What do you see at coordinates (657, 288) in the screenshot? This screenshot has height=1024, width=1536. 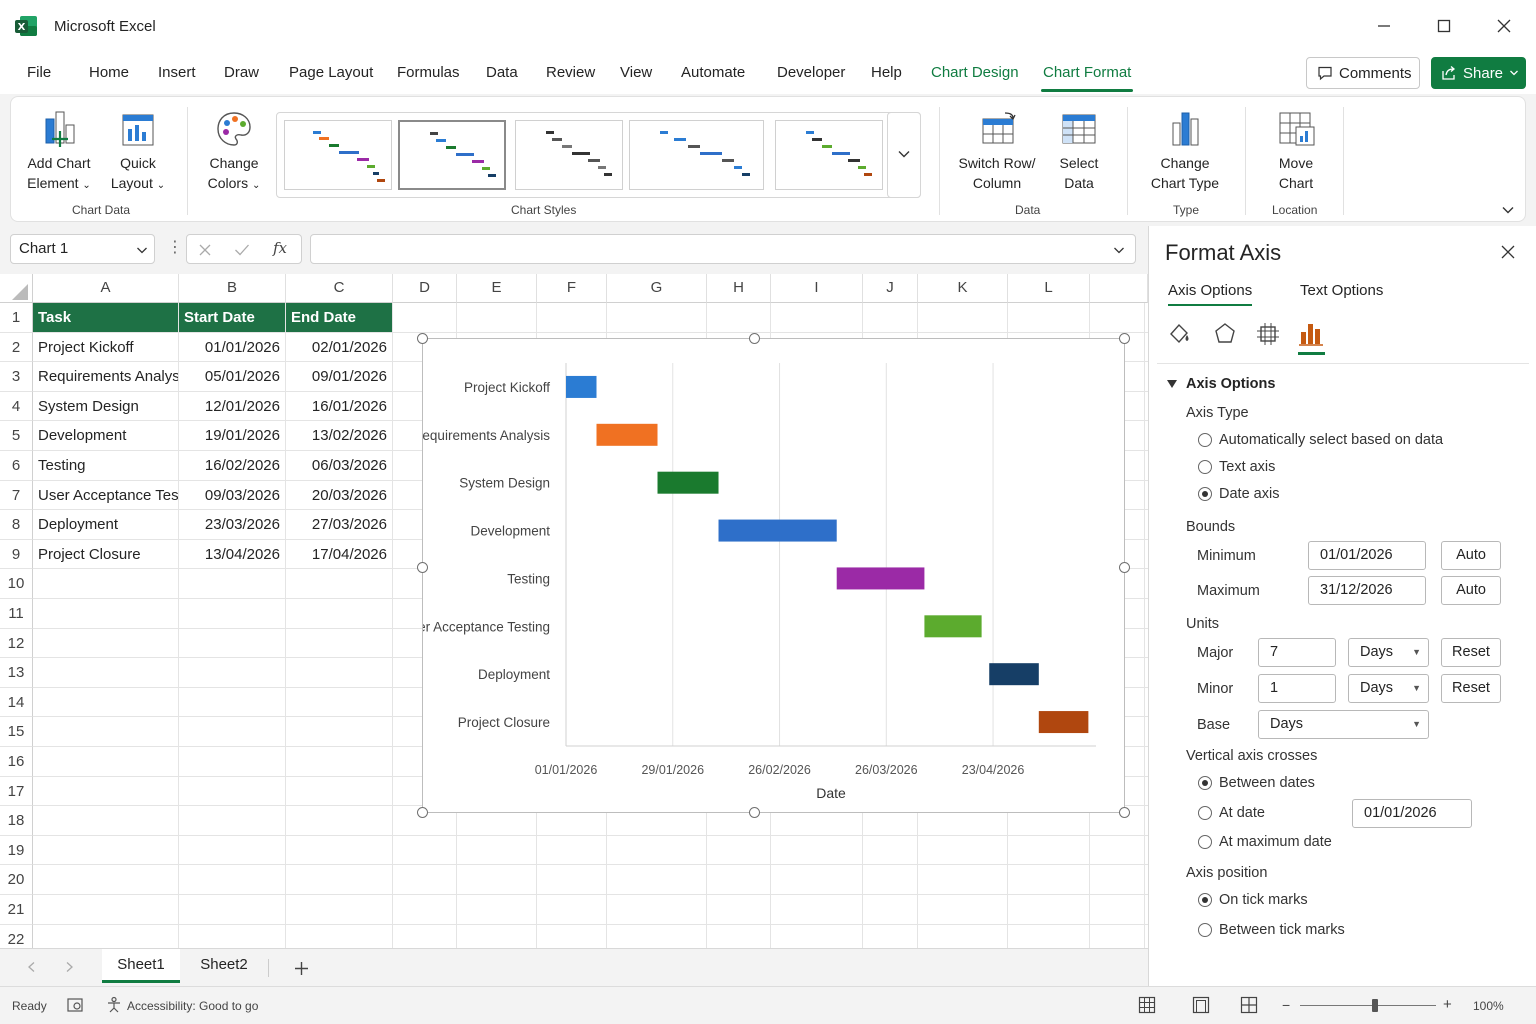 I see `column-header-g: G` at bounding box center [657, 288].